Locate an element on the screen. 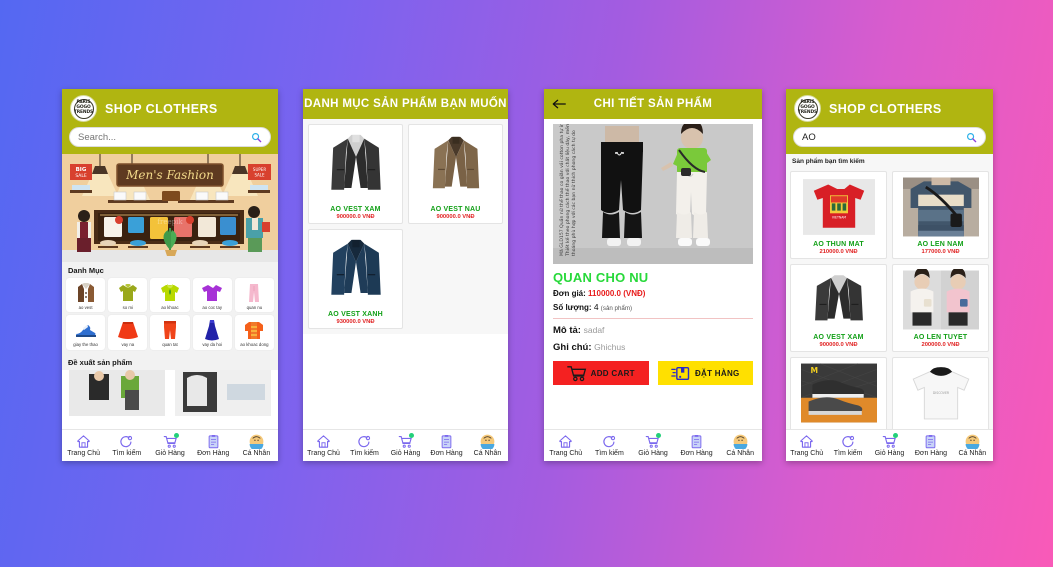 Image resolution: width=1053 pixels, height=567 pixels. category-item: vay da hoi is located at coordinates (212, 332).